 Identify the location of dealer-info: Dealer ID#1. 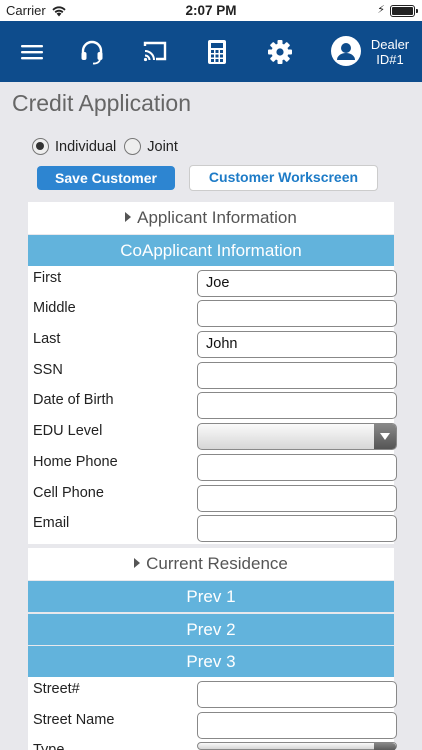
(390, 52).